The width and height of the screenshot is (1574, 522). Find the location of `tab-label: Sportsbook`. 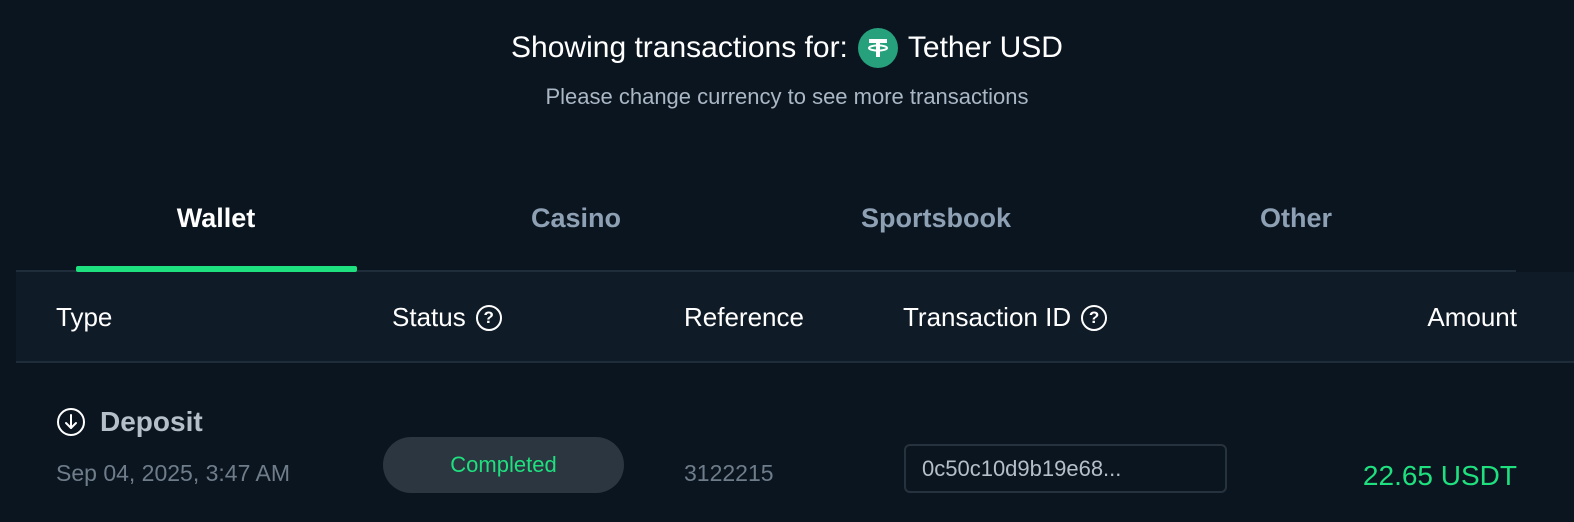

tab-label: Sportsbook is located at coordinates (935, 217).